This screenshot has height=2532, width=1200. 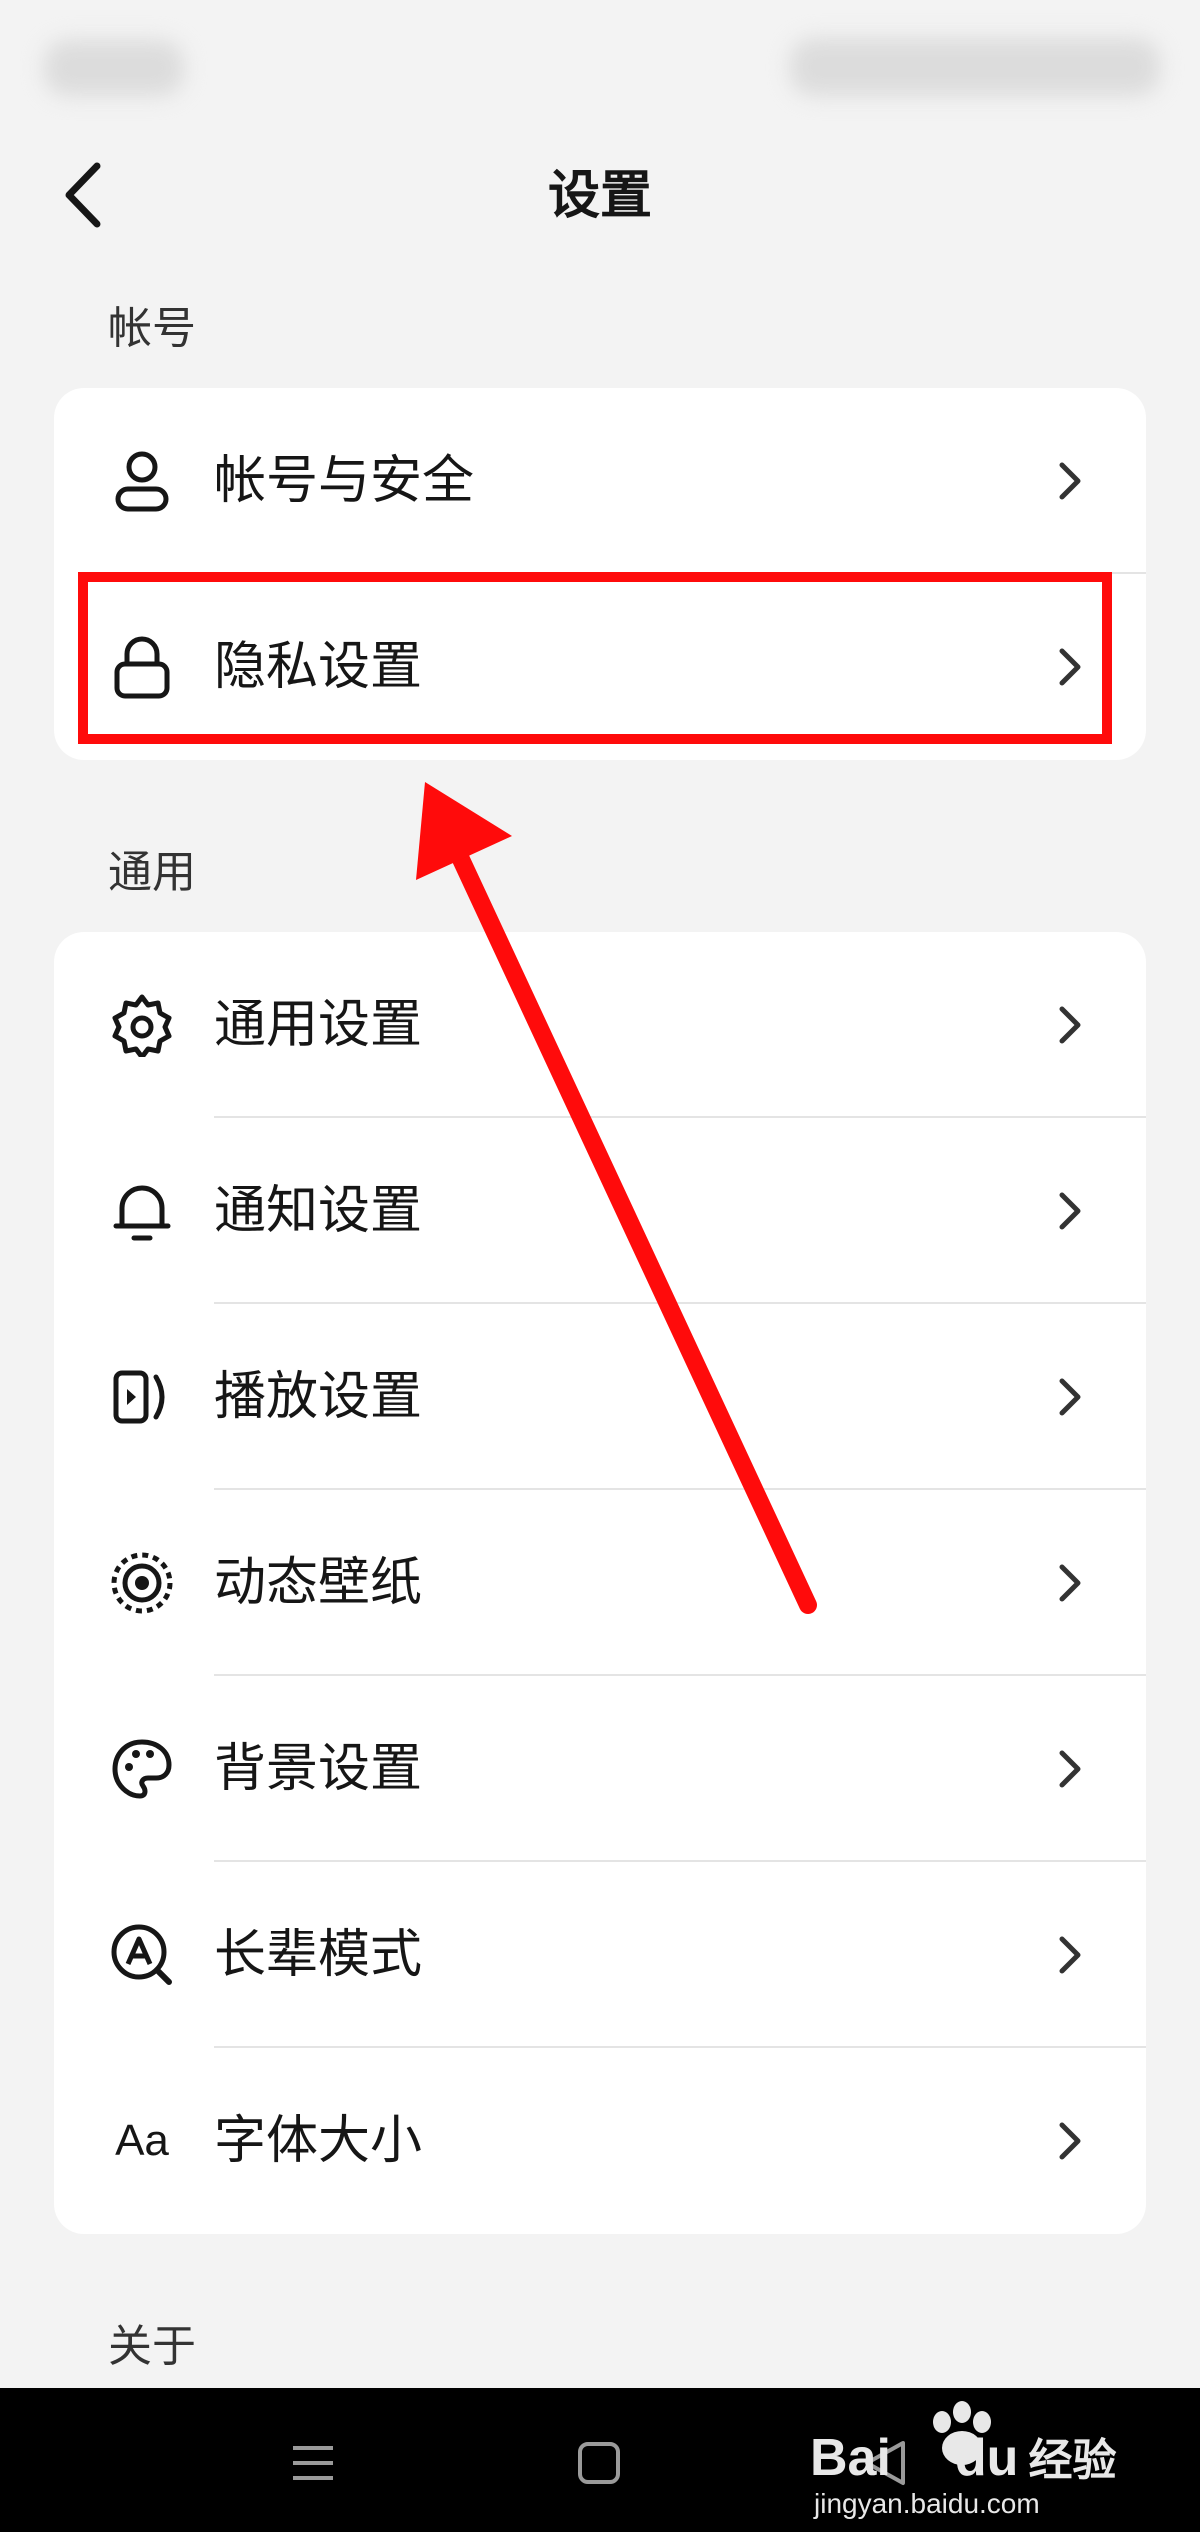 I want to click on elder-mode-icon, so click(x=142, y=1955).